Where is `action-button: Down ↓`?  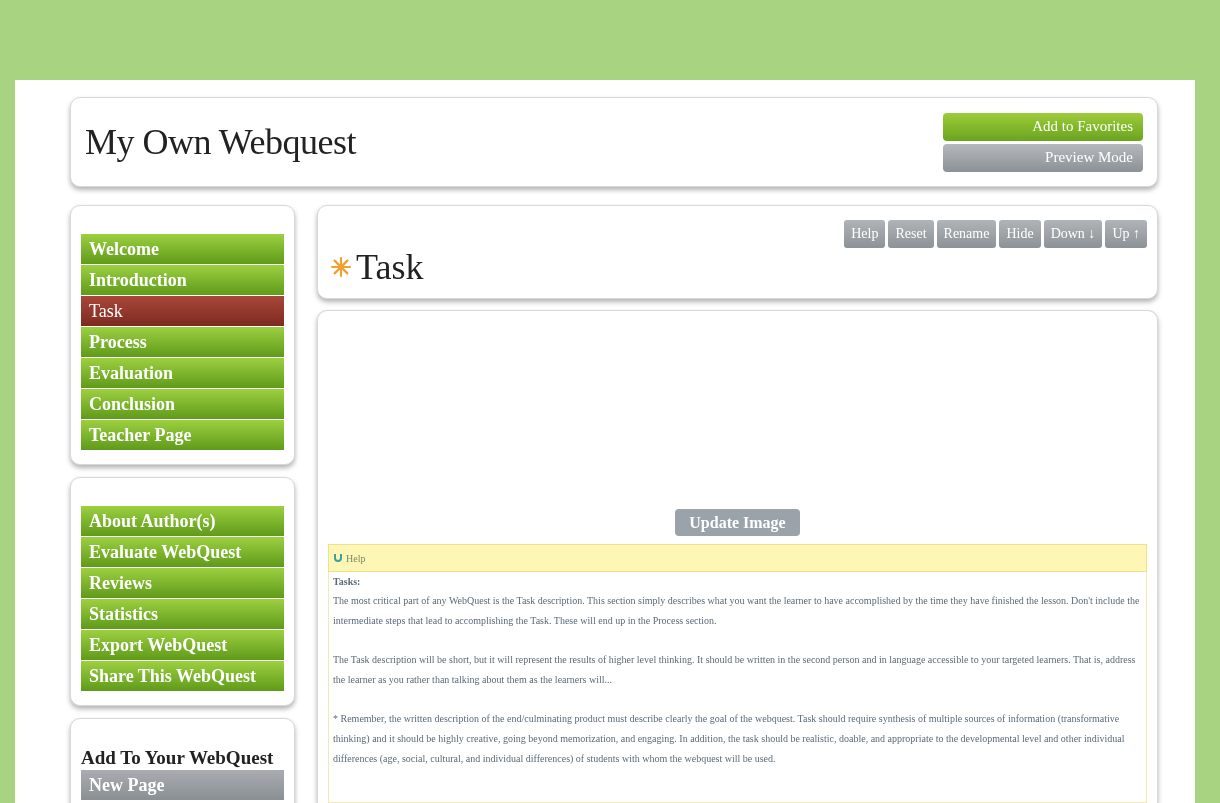 action-button: Down ↓ is located at coordinates (1073, 234).